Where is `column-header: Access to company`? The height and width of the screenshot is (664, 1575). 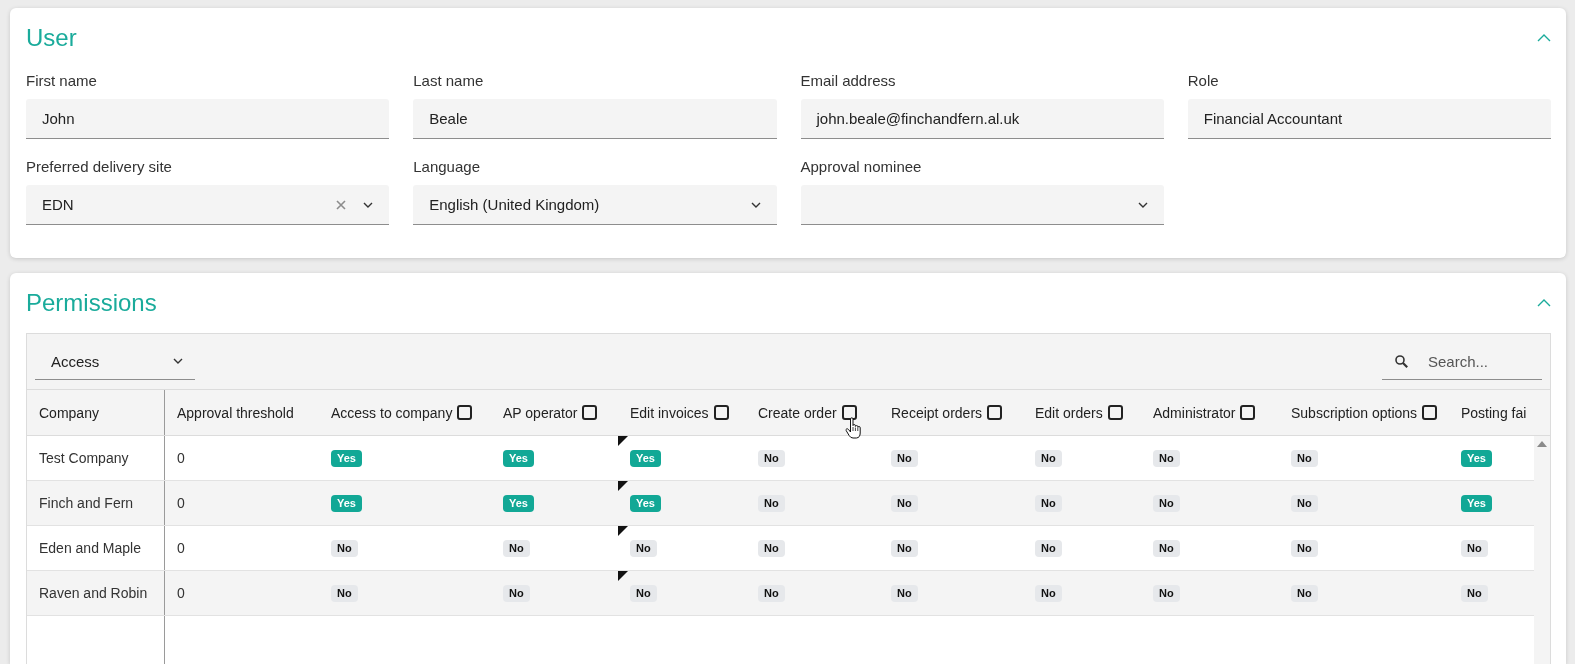
column-header: Access to company is located at coordinates (392, 412).